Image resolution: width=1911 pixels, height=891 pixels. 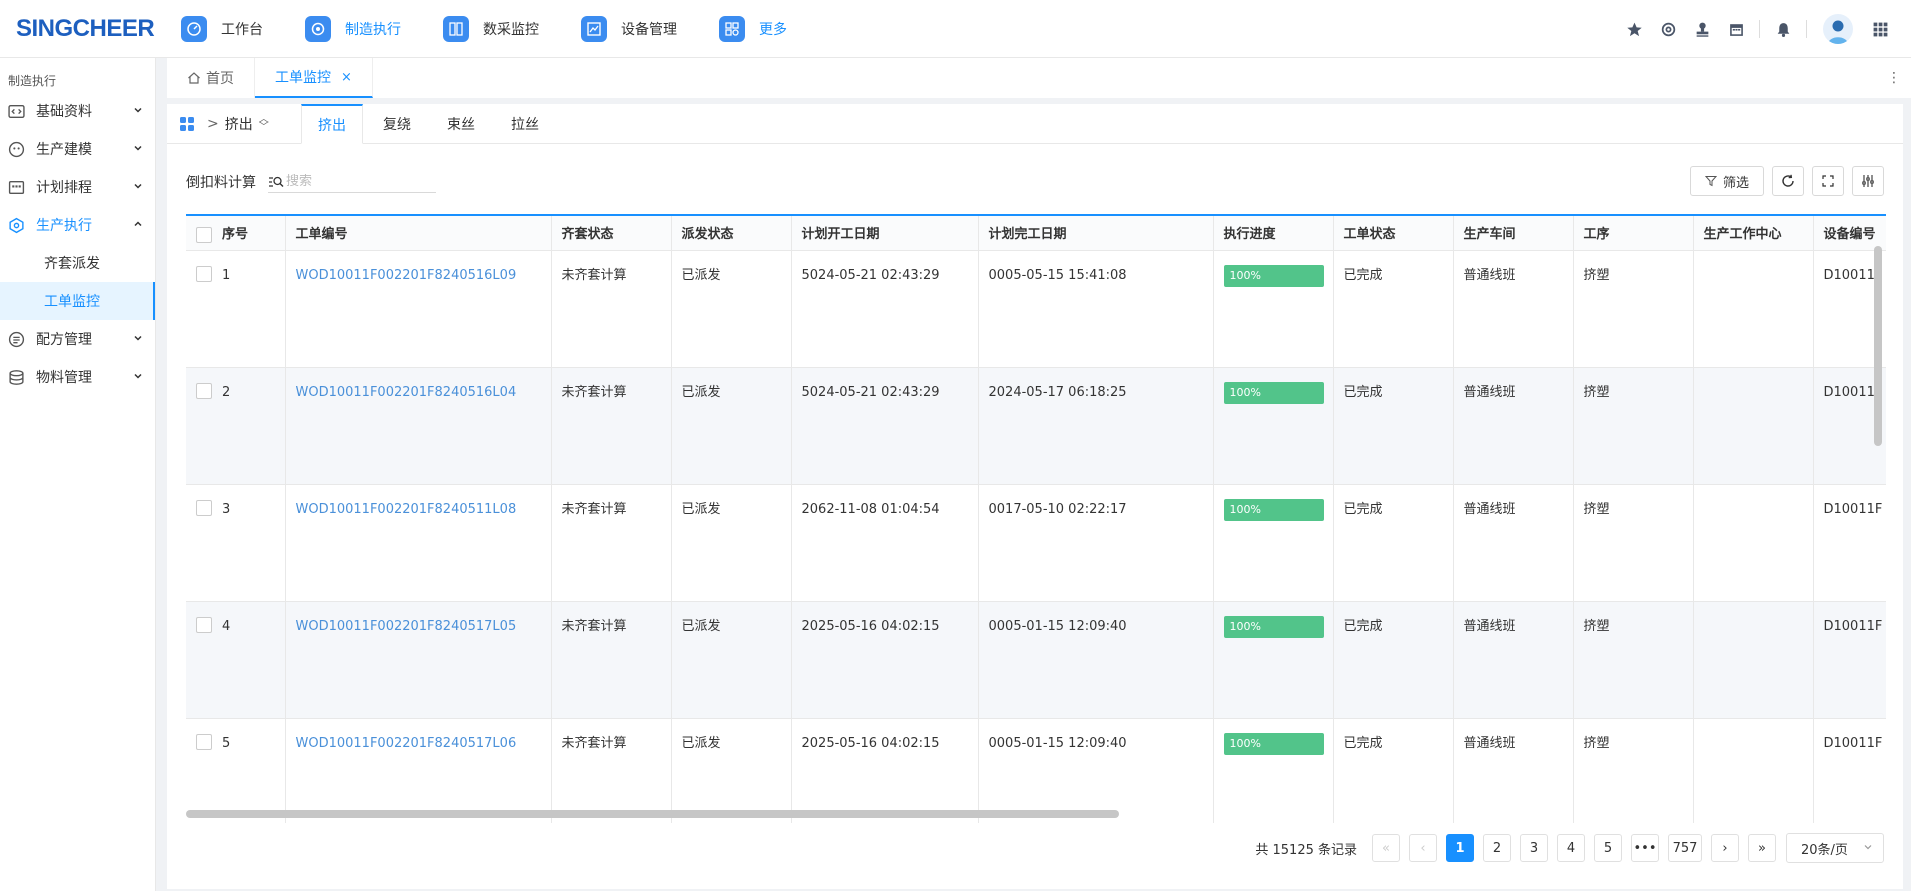 What do you see at coordinates (1783, 29) in the screenshot?
I see `bell-icon` at bounding box center [1783, 29].